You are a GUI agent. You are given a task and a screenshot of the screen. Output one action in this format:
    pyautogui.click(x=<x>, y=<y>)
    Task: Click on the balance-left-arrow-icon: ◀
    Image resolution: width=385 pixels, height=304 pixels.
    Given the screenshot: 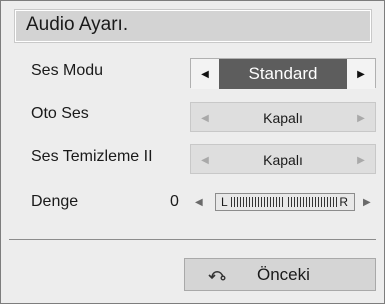 What is the action you would take?
    pyautogui.click(x=199, y=202)
    